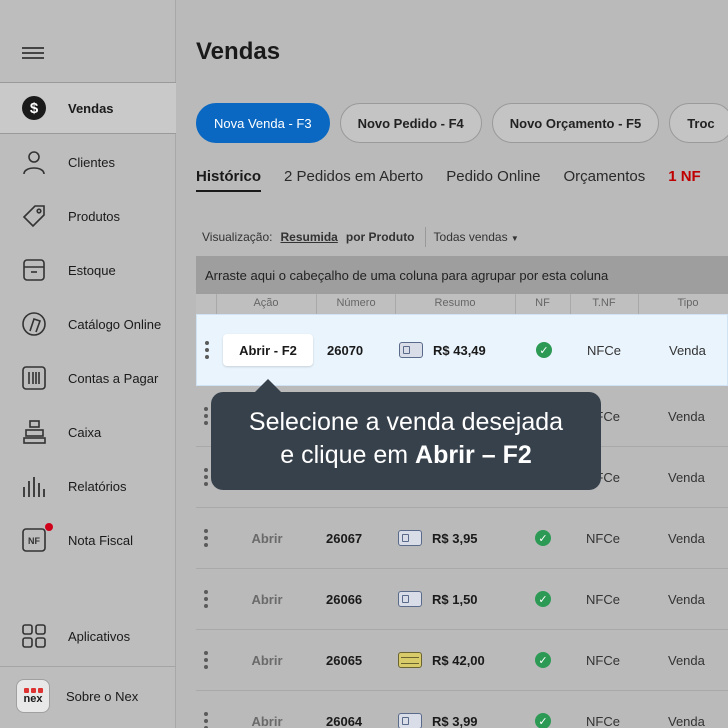 Image resolution: width=728 pixels, height=728 pixels. What do you see at coordinates (542, 303) in the screenshot?
I see `col-header-nf: NF` at bounding box center [542, 303].